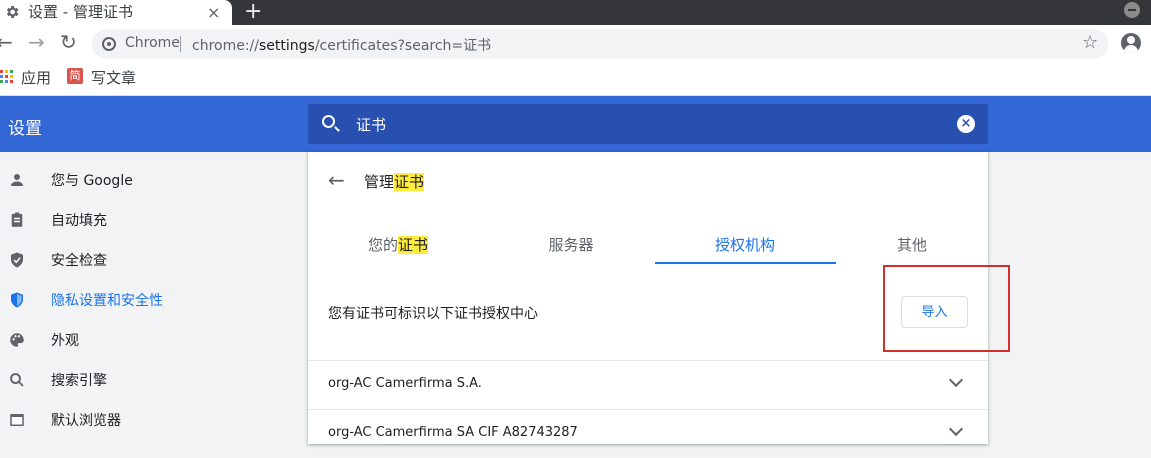  I want to click on close-tab-icon: ×, so click(213, 12).